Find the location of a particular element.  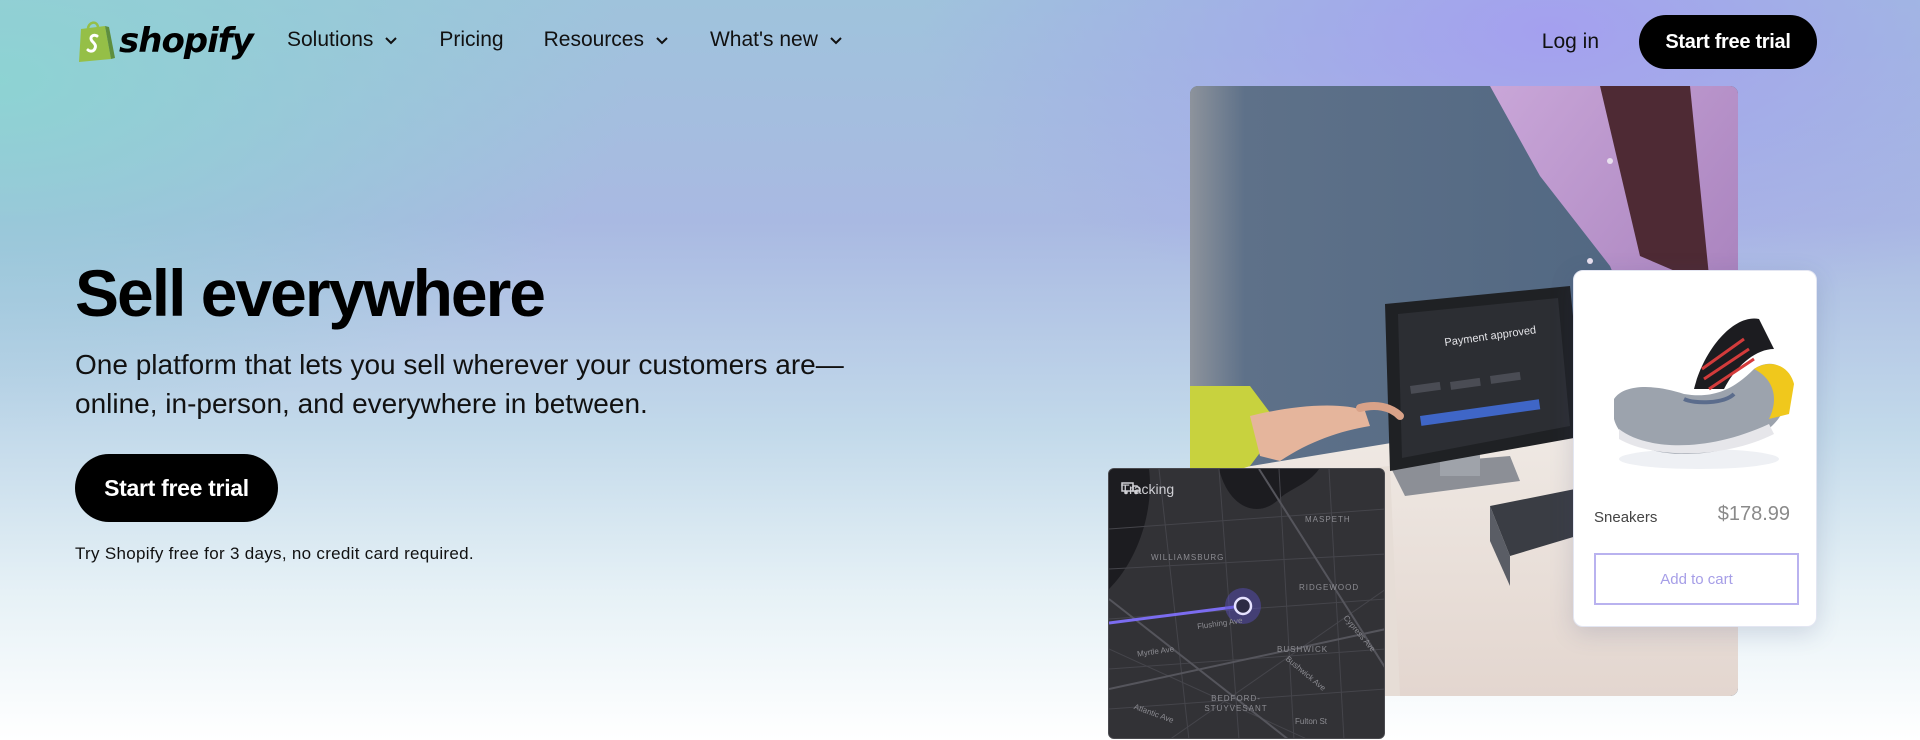

nav-item-label: Pricing is located at coordinates (471, 39).